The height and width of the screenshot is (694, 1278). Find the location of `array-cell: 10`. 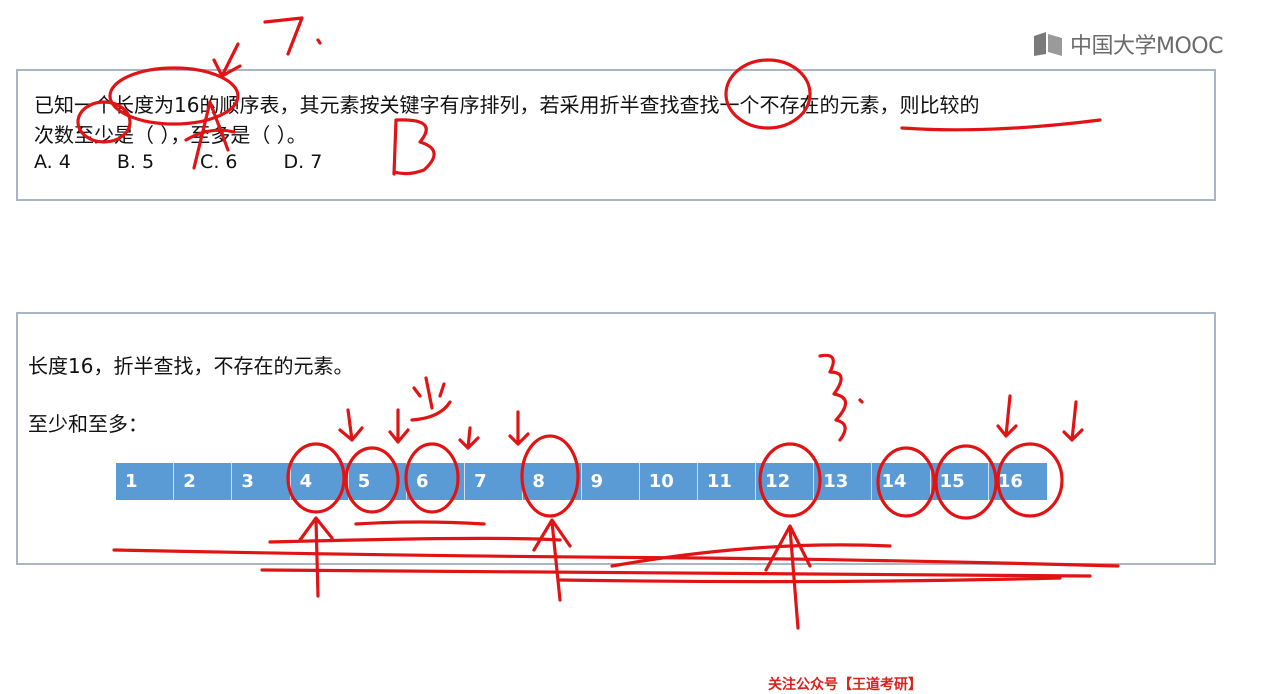

array-cell: 10 is located at coordinates (668, 481).